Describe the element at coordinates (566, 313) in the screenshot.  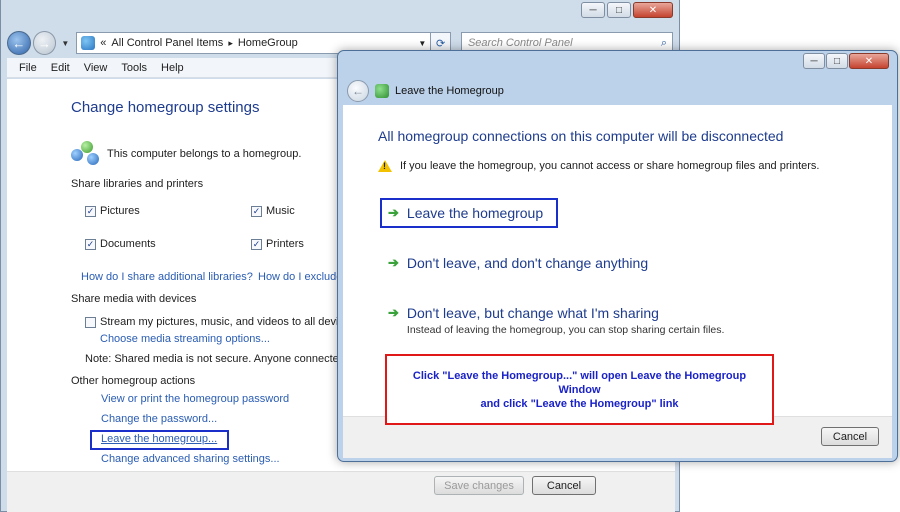
I see `option-label: Don't leave, but change what I'm sharing` at that location.